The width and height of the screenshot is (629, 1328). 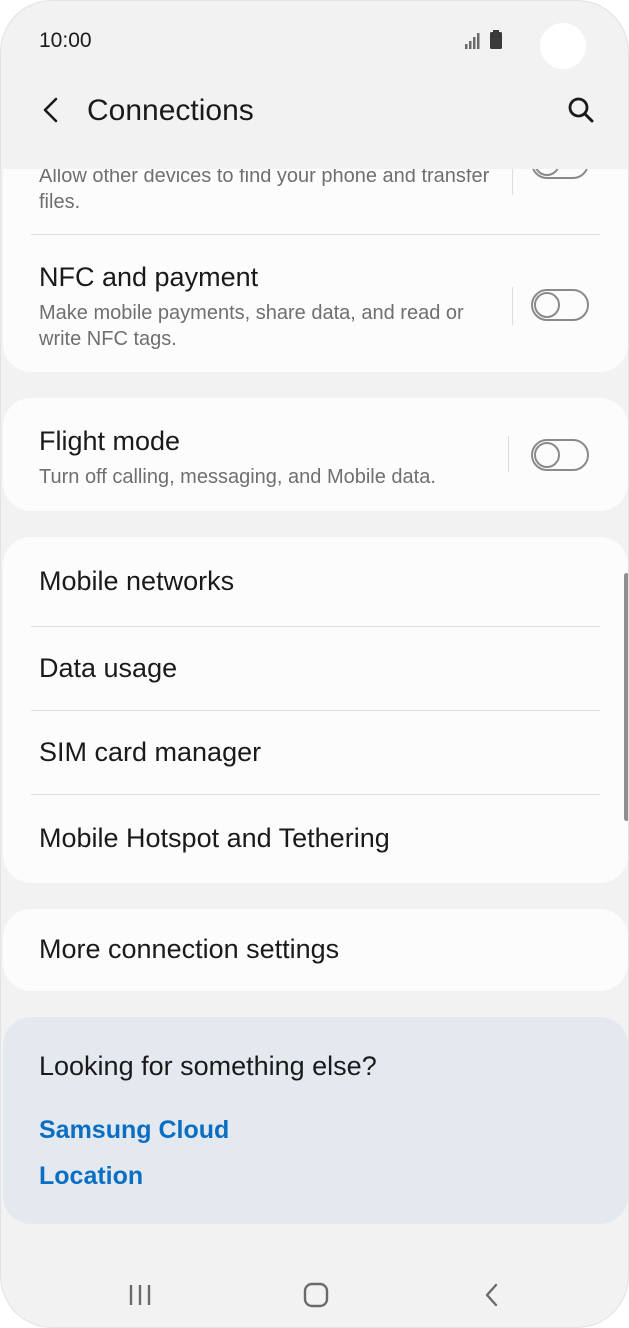 I want to click on navigation-bar, so click(x=314, y=1294).